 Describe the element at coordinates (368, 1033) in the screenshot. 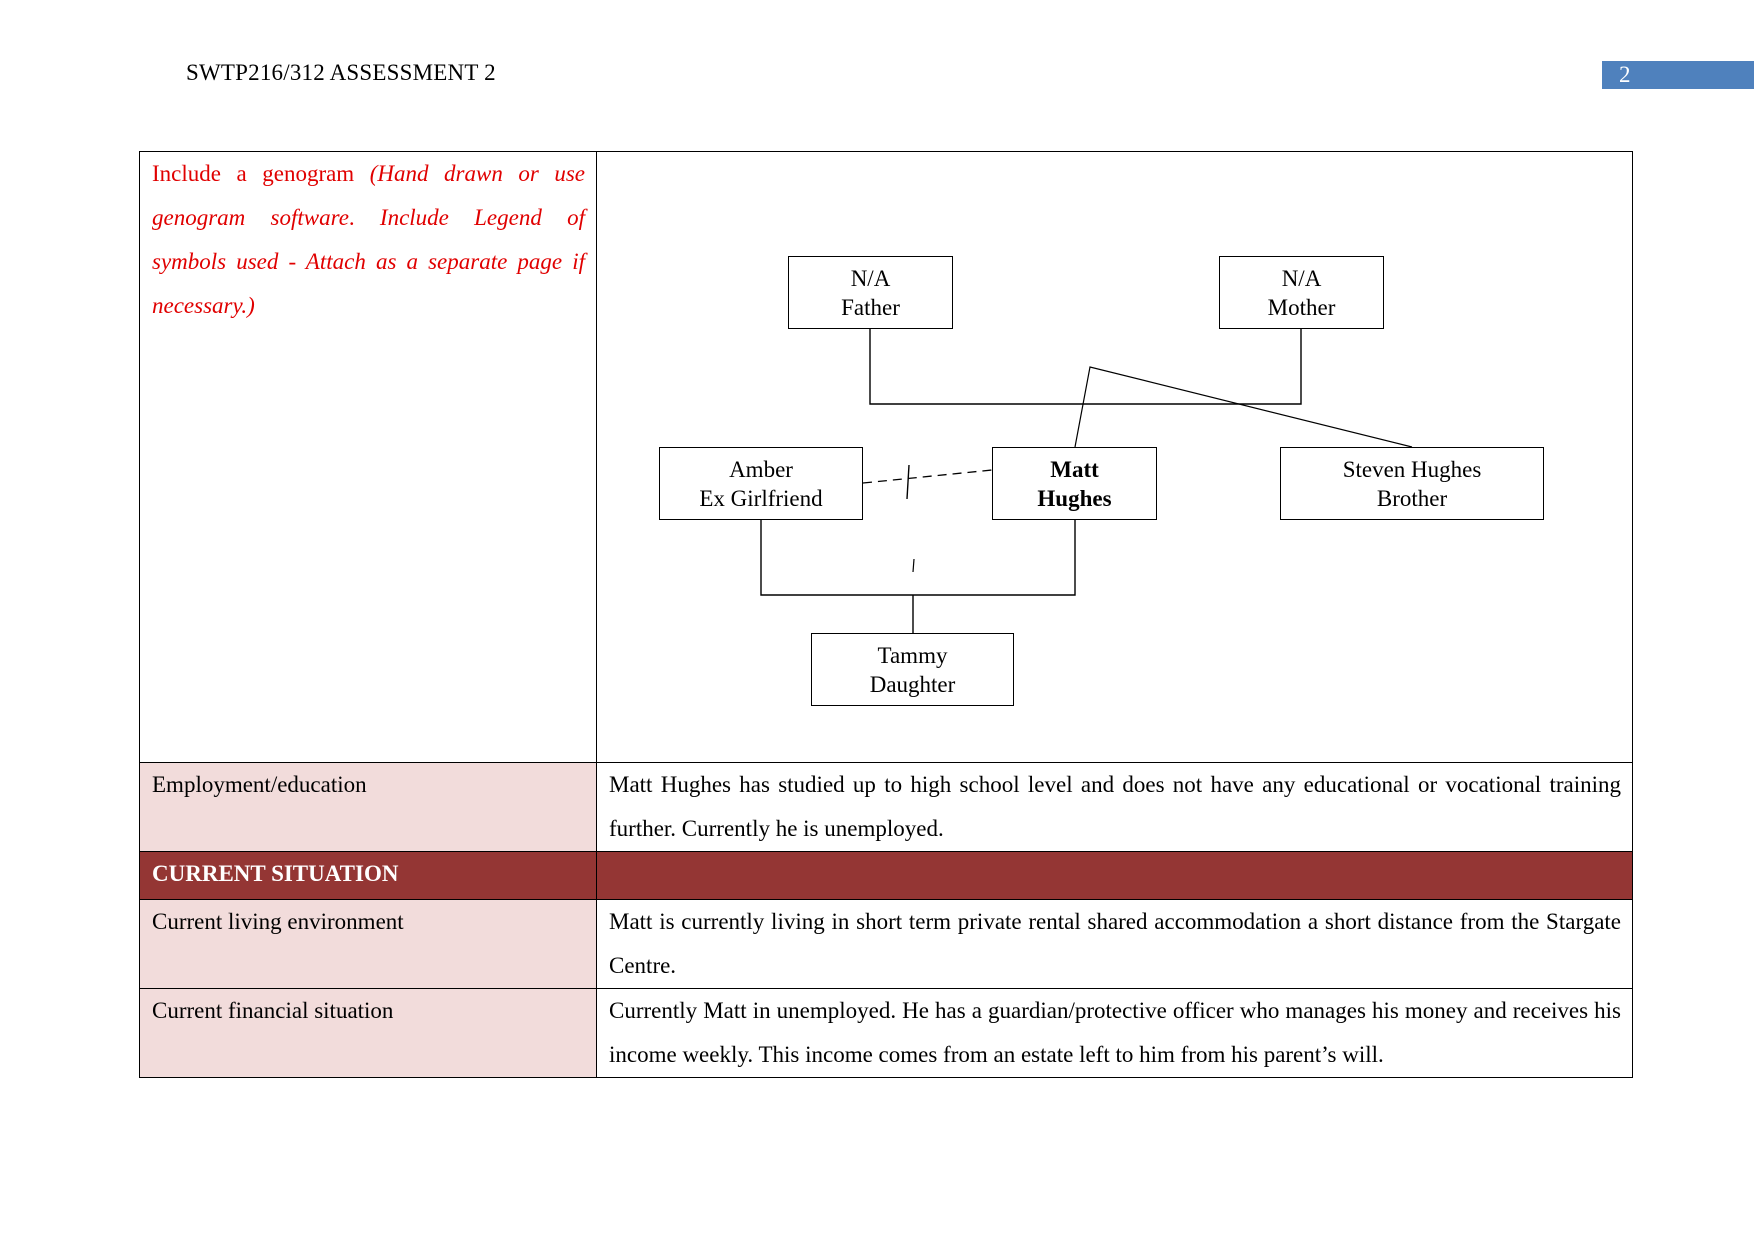

I see `financial-situation-label: Current financial situation` at that location.